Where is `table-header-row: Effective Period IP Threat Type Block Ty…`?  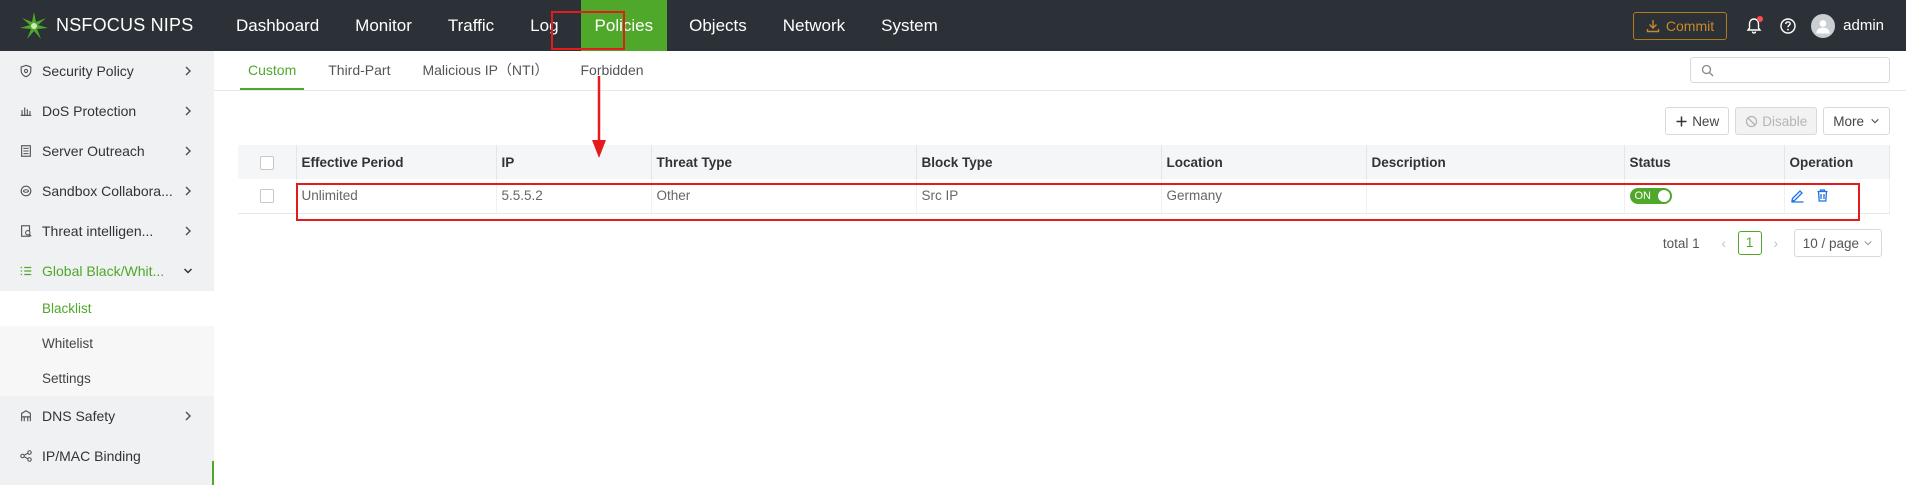
table-header-row: Effective Period IP Threat Type Block Ty… is located at coordinates (1064, 162).